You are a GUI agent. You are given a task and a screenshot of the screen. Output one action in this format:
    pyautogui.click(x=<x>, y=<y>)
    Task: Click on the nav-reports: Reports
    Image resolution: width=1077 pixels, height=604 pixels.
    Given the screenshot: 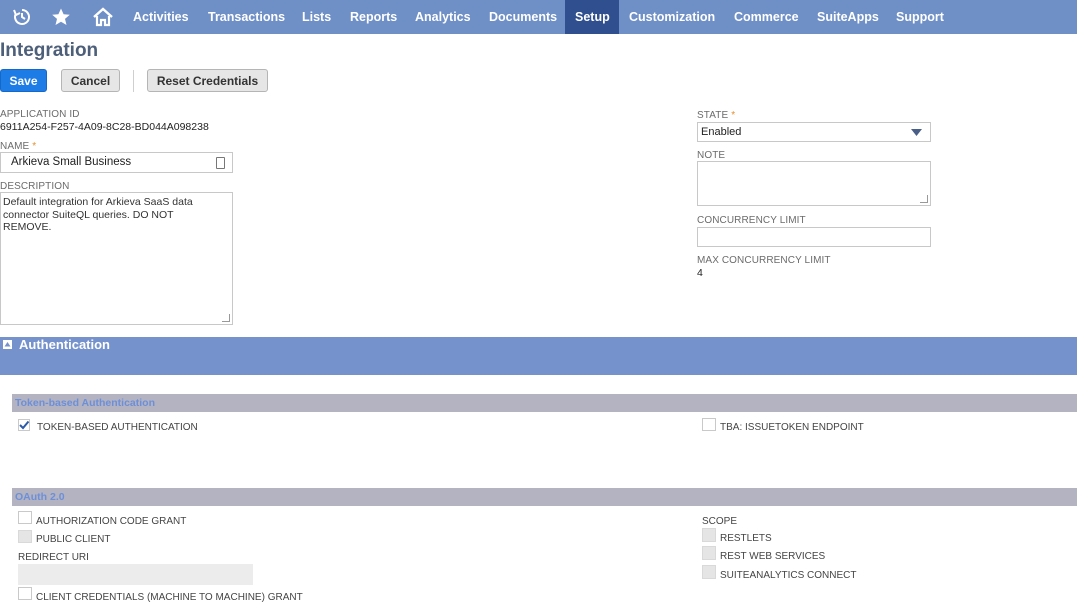 What is the action you would take?
    pyautogui.click(x=373, y=17)
    